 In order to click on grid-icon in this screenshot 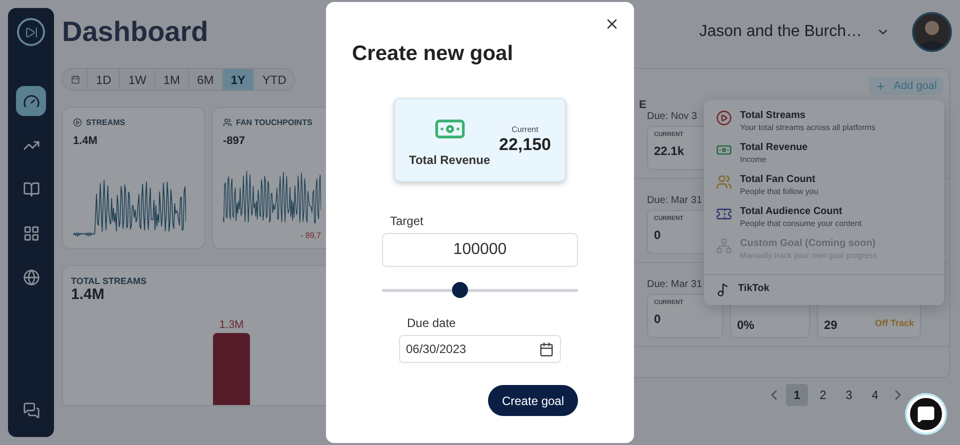, I will do `click(31, 233)`.